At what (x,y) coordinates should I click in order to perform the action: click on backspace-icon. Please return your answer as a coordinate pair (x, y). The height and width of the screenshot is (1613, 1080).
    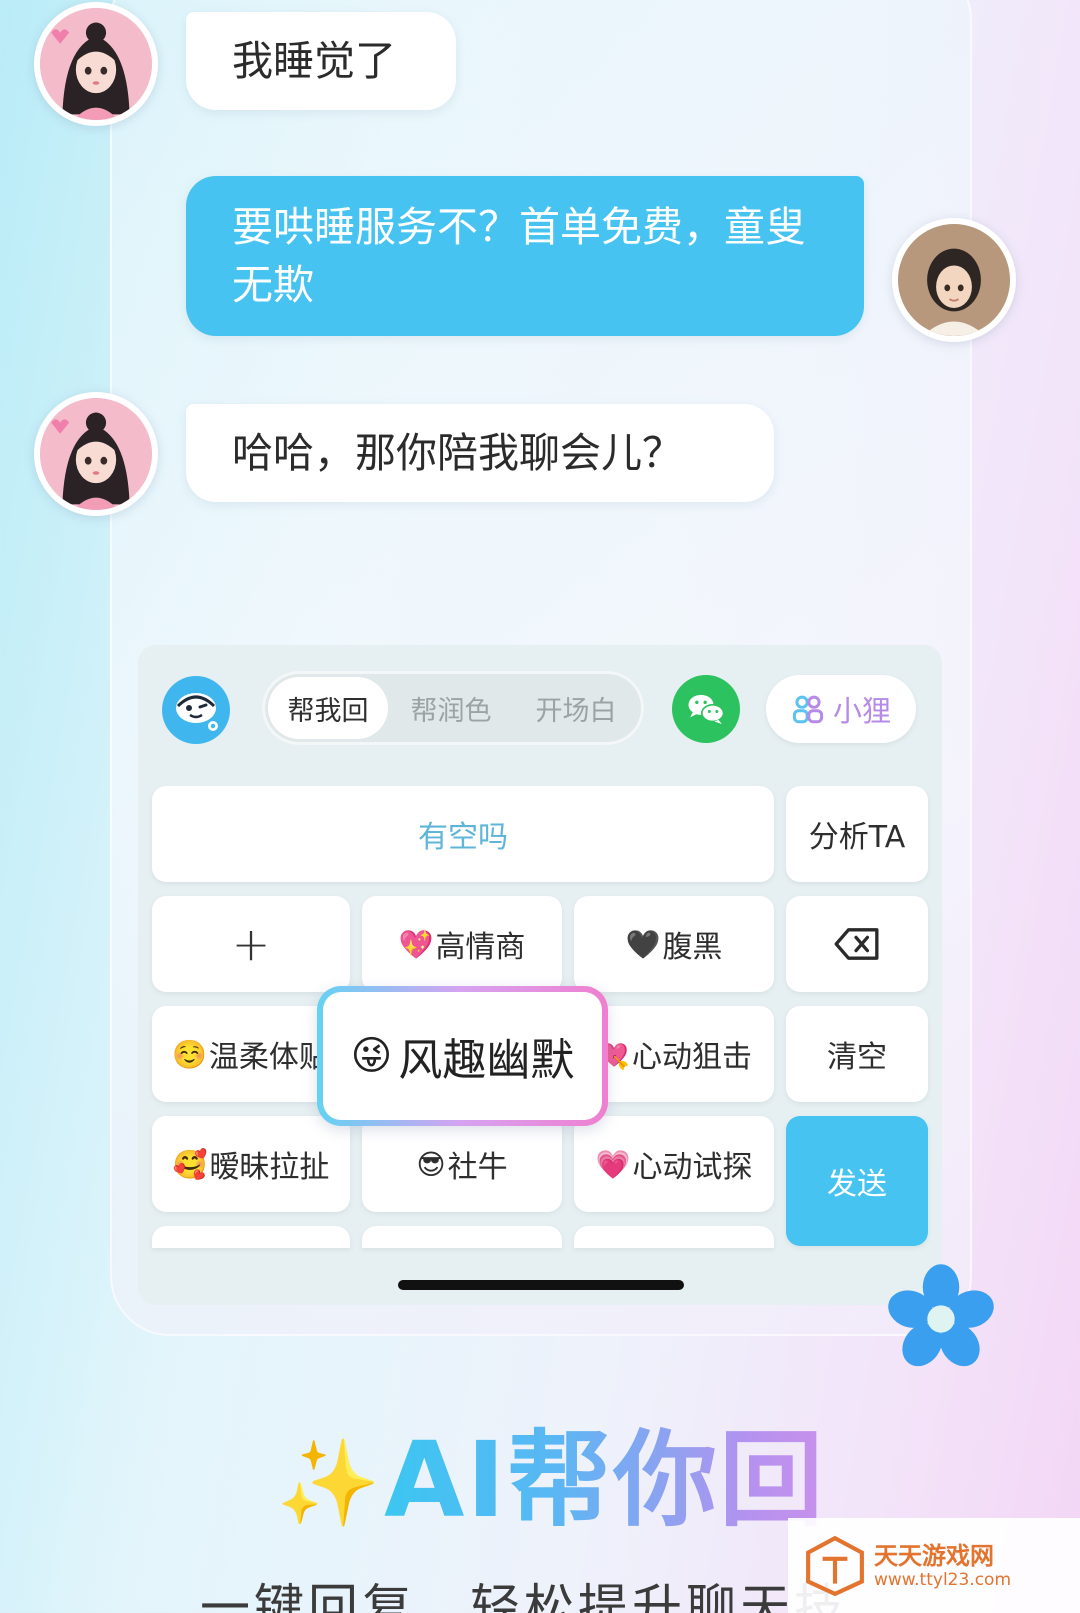
    Looking at the image, I should click on (856, 944).